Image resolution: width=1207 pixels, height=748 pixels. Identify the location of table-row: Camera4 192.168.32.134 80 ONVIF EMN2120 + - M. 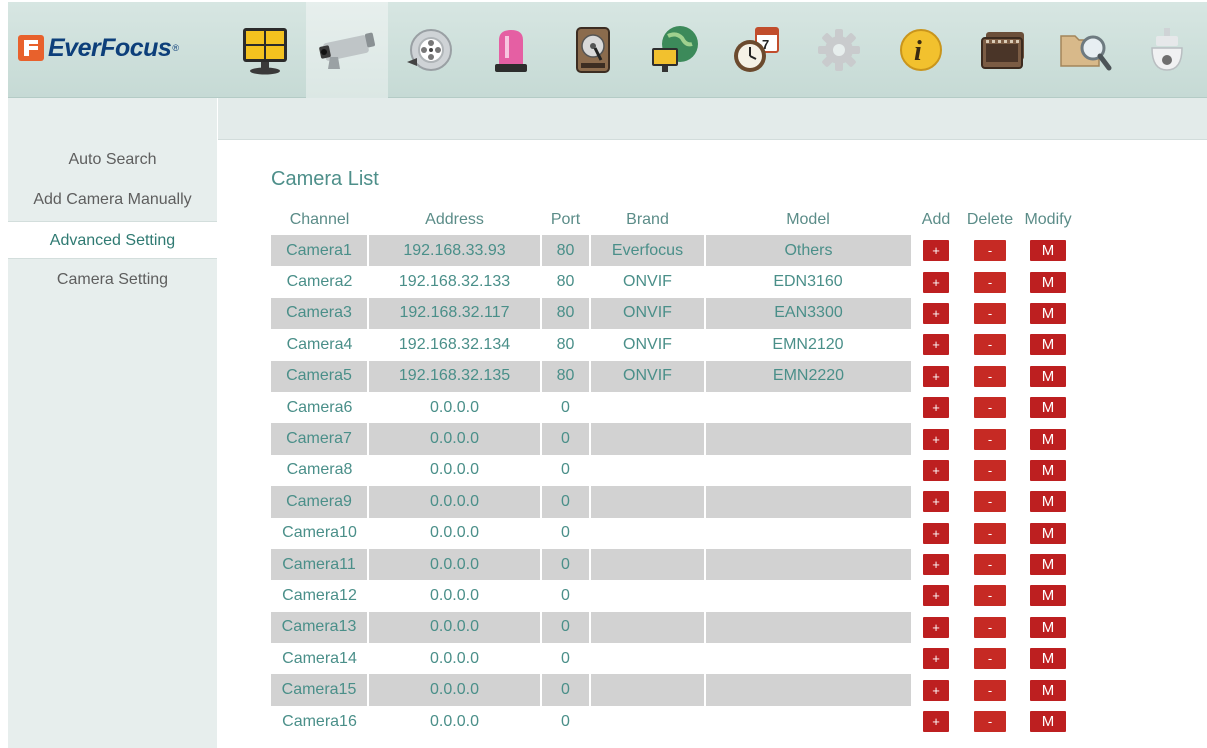
(674, 344).